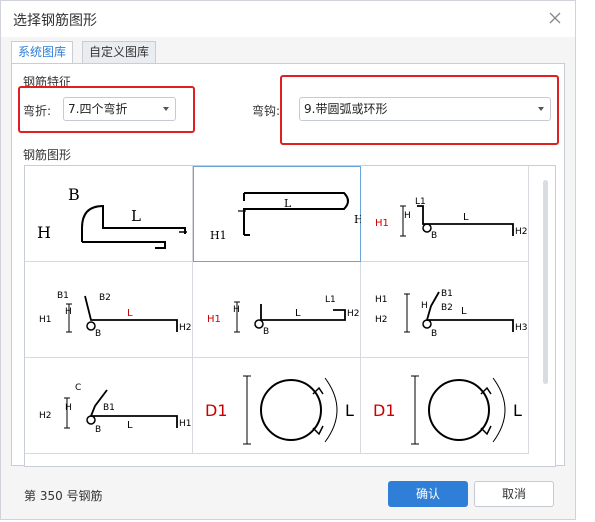 This screenshot has width=595, height=522. I want to click on shape-label: C, so click(78, 388).